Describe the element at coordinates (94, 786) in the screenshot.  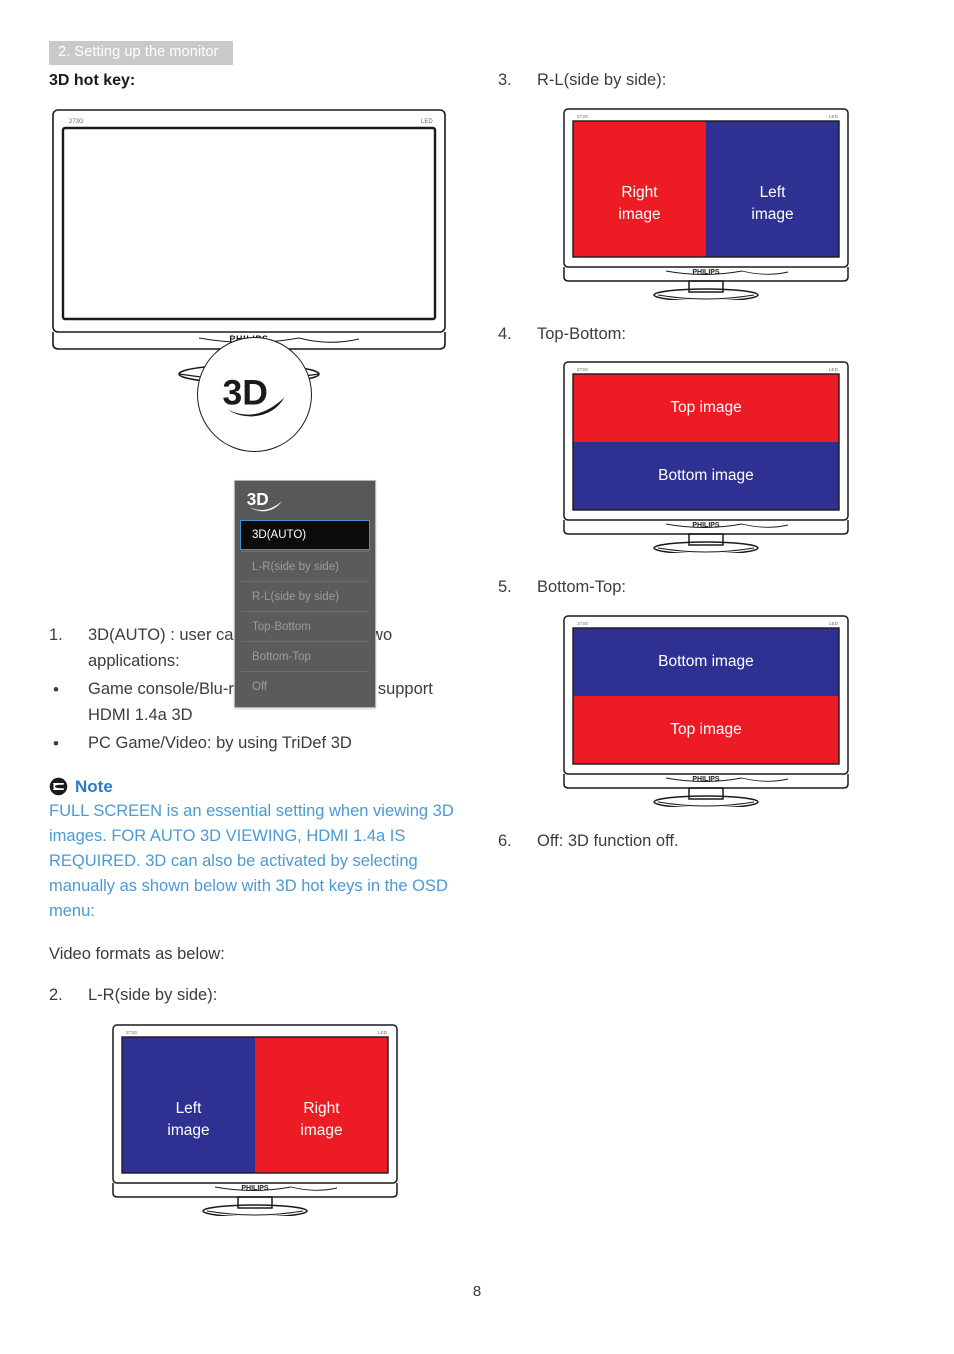
I see `note-title: Note` at that location.